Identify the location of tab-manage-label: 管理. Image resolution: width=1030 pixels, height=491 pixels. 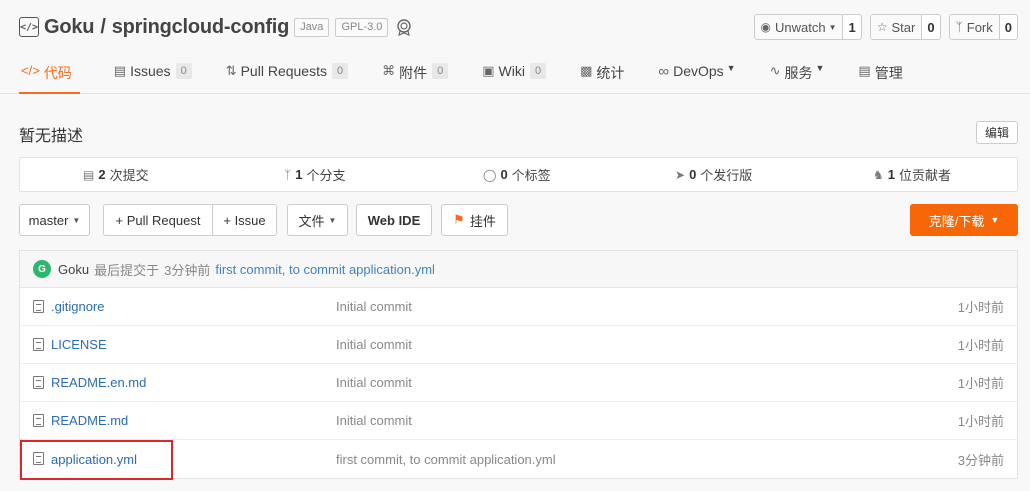
(888, 73).